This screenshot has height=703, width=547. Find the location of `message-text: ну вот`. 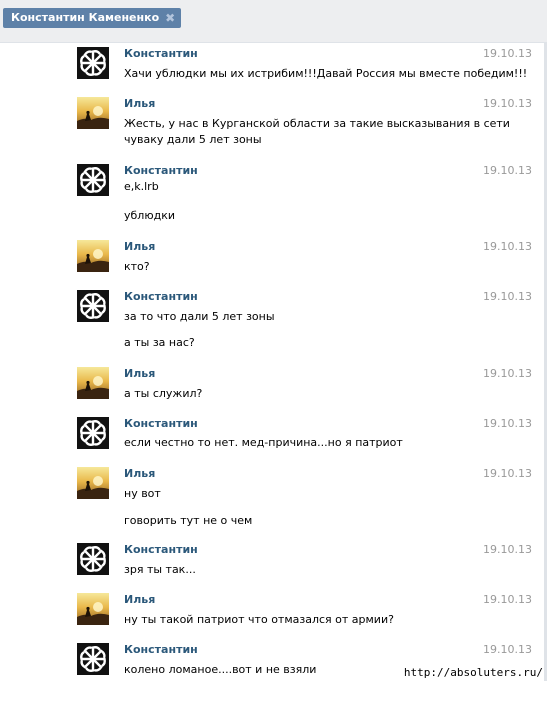

message-text: ну вот is located at coordinates (142, 493).